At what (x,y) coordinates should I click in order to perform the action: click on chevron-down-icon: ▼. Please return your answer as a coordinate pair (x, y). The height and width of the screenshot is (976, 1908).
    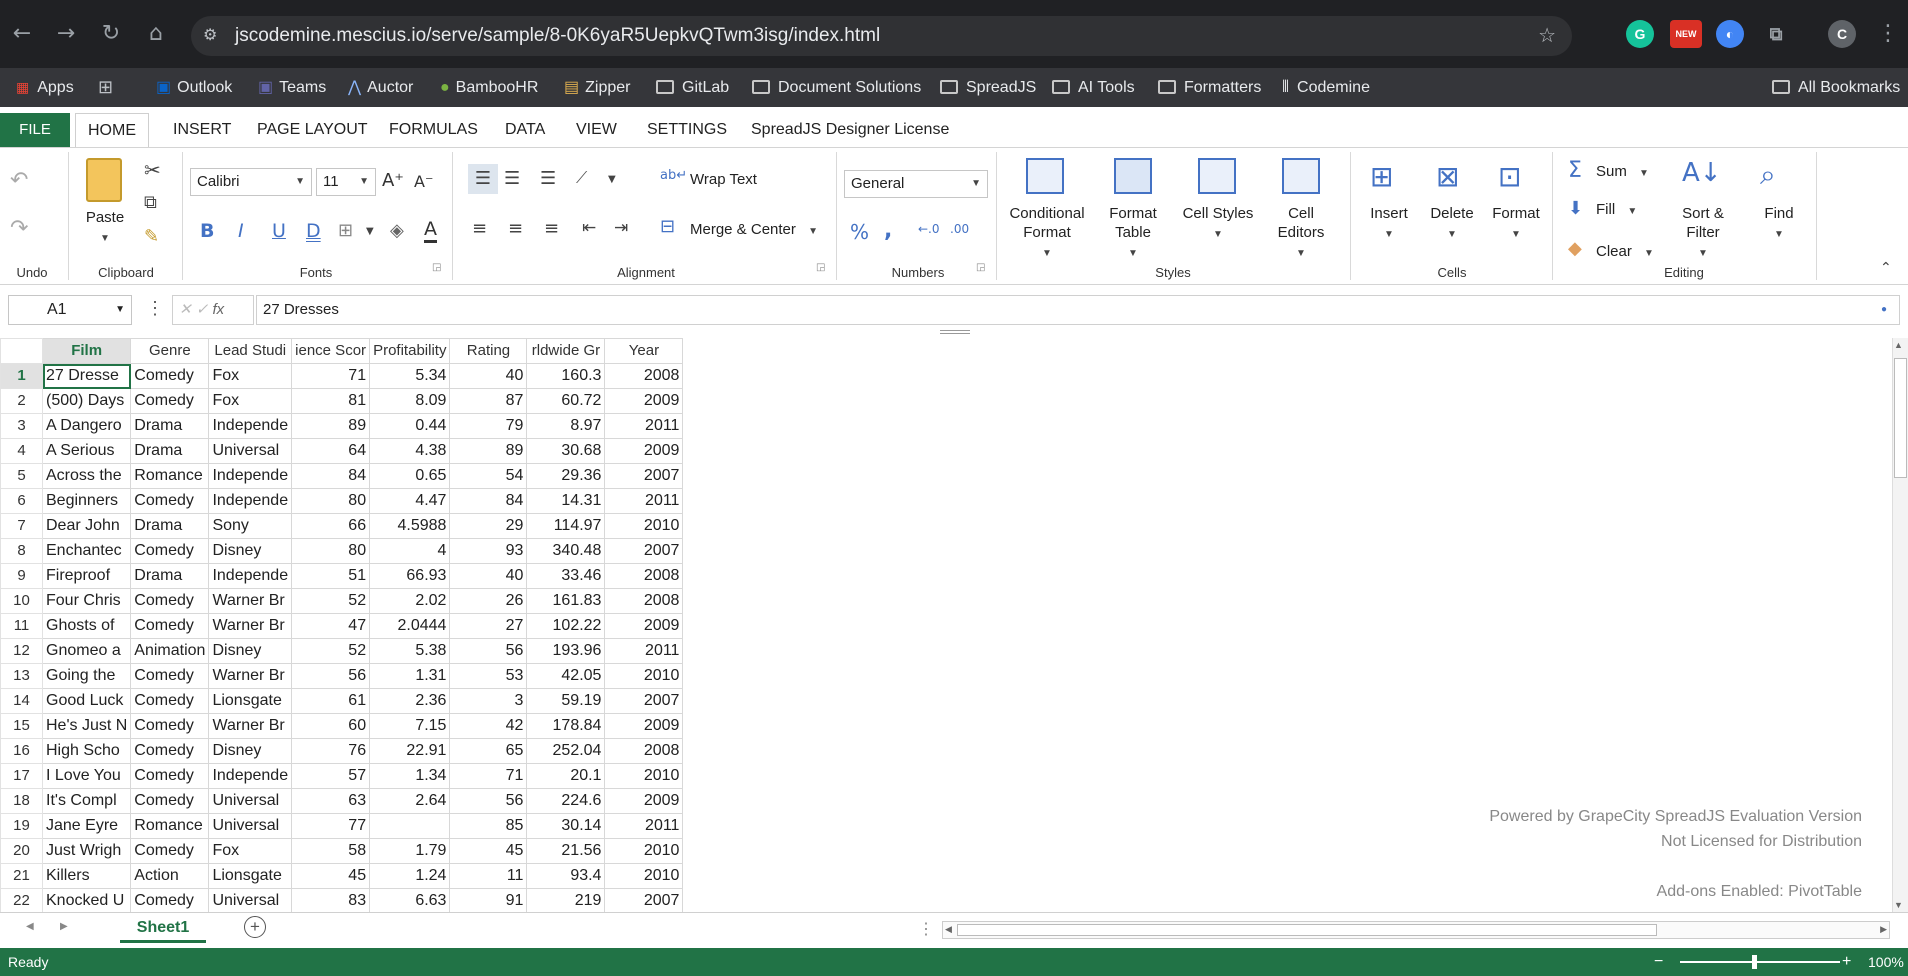
    Looking at the image, I should click on (612, 179).